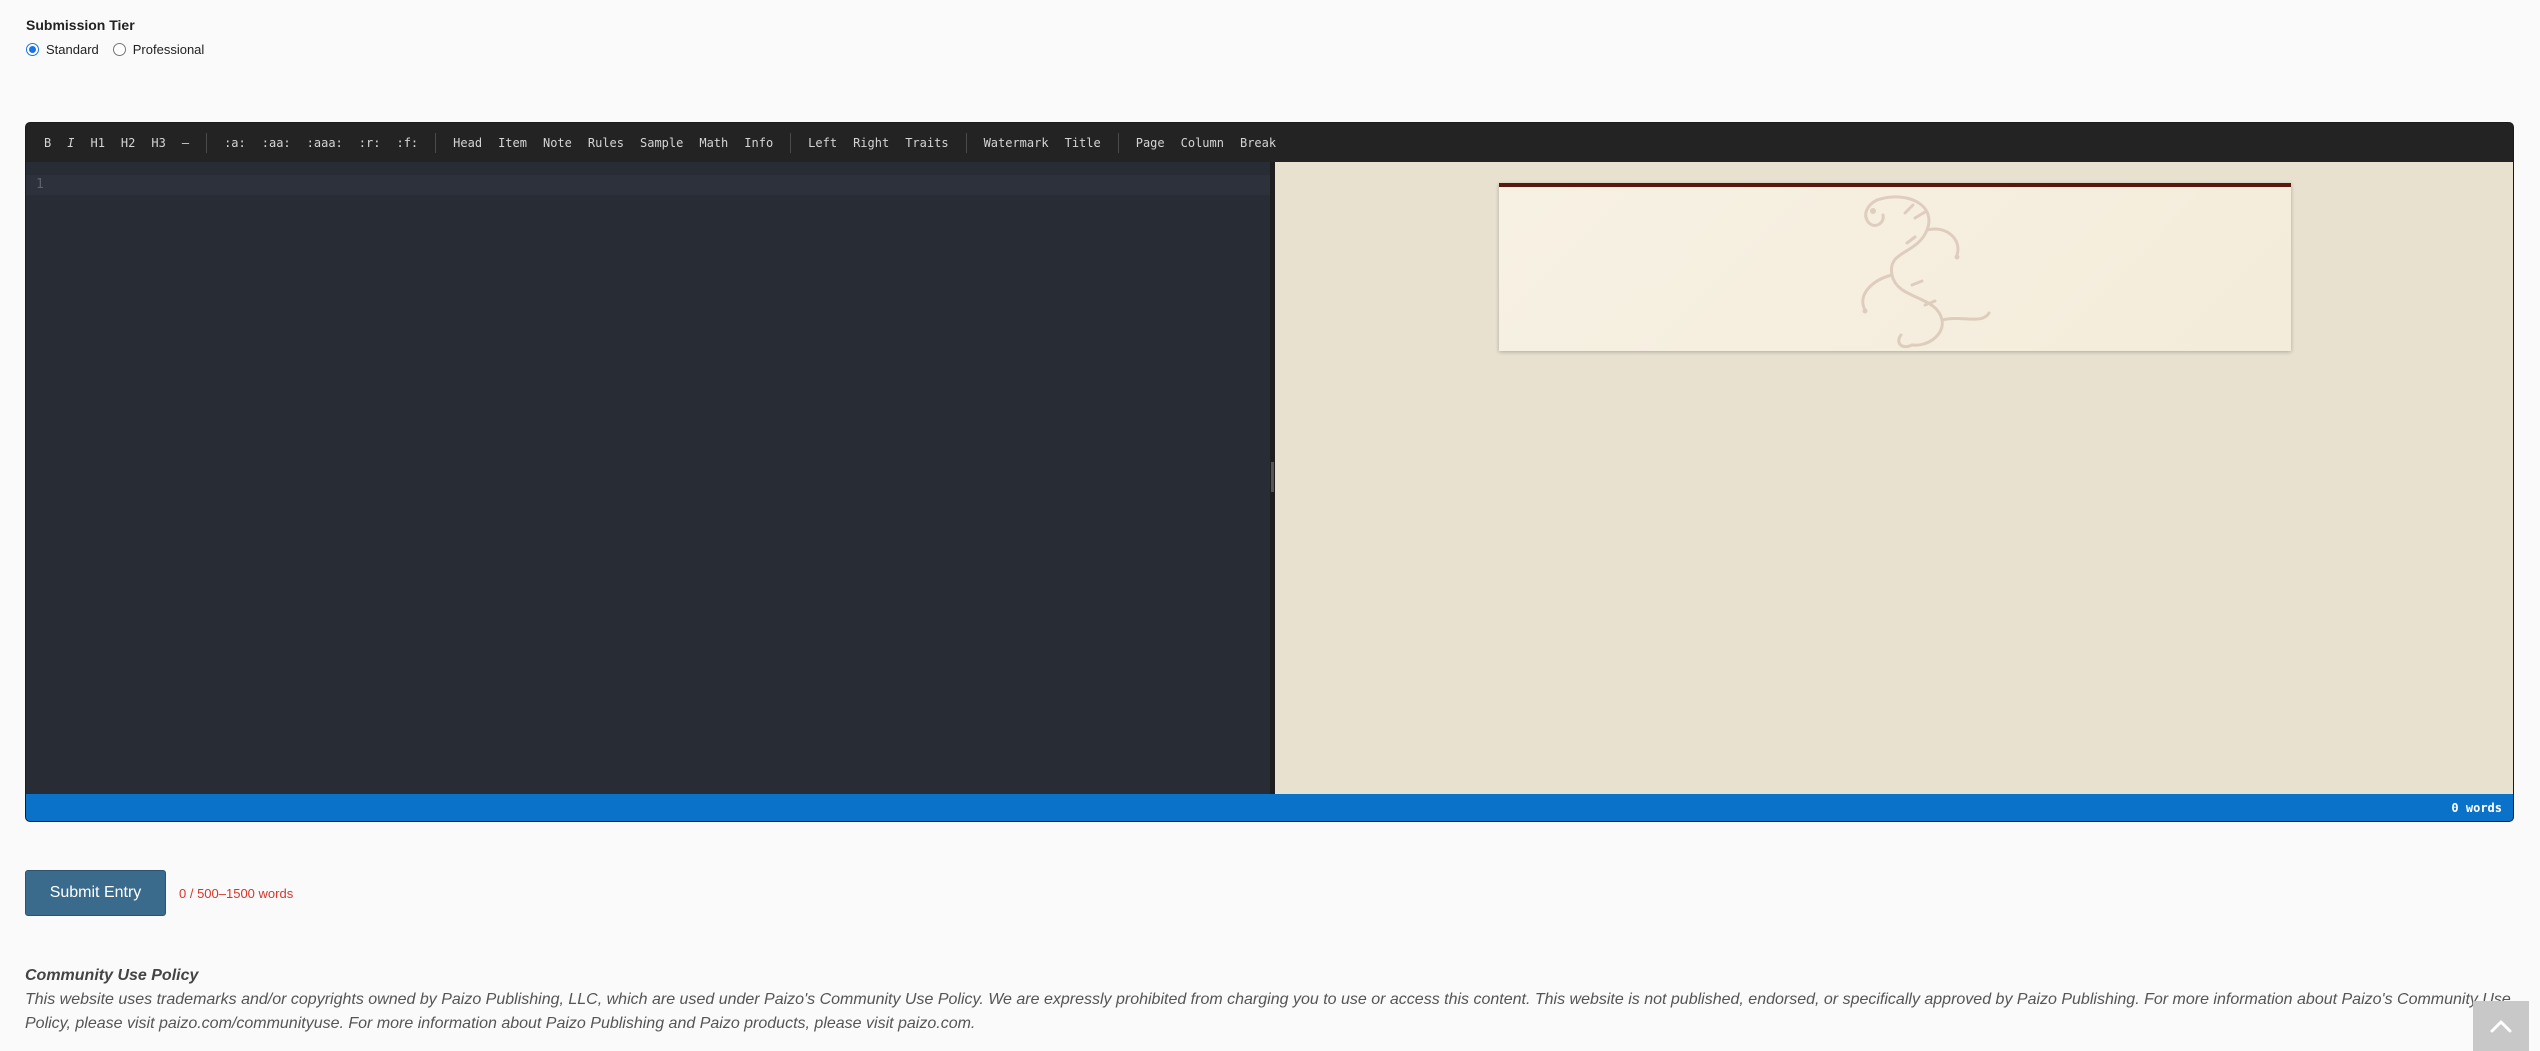 The image size is (2540, 1051). Describe the element at coordinates (1202, 143) in the screenshot. I see `toolbar-column-button: Column` at that location.